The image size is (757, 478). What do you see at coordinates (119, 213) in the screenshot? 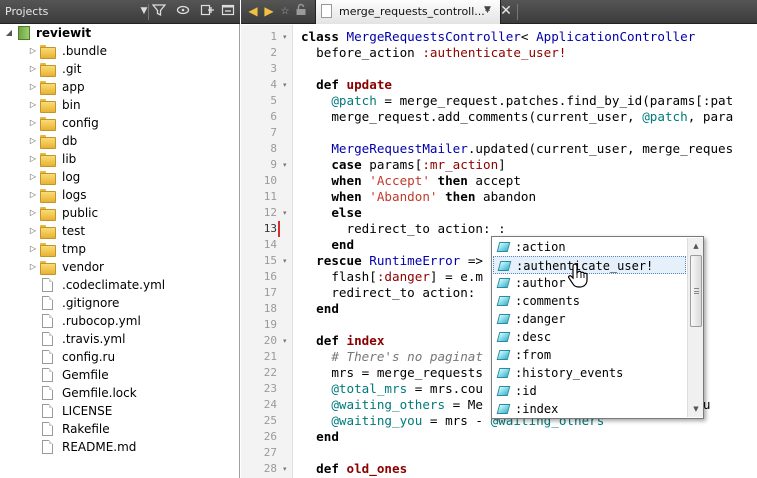
I see `tree-folder: ▷ public` at bounding box center [119, 213].